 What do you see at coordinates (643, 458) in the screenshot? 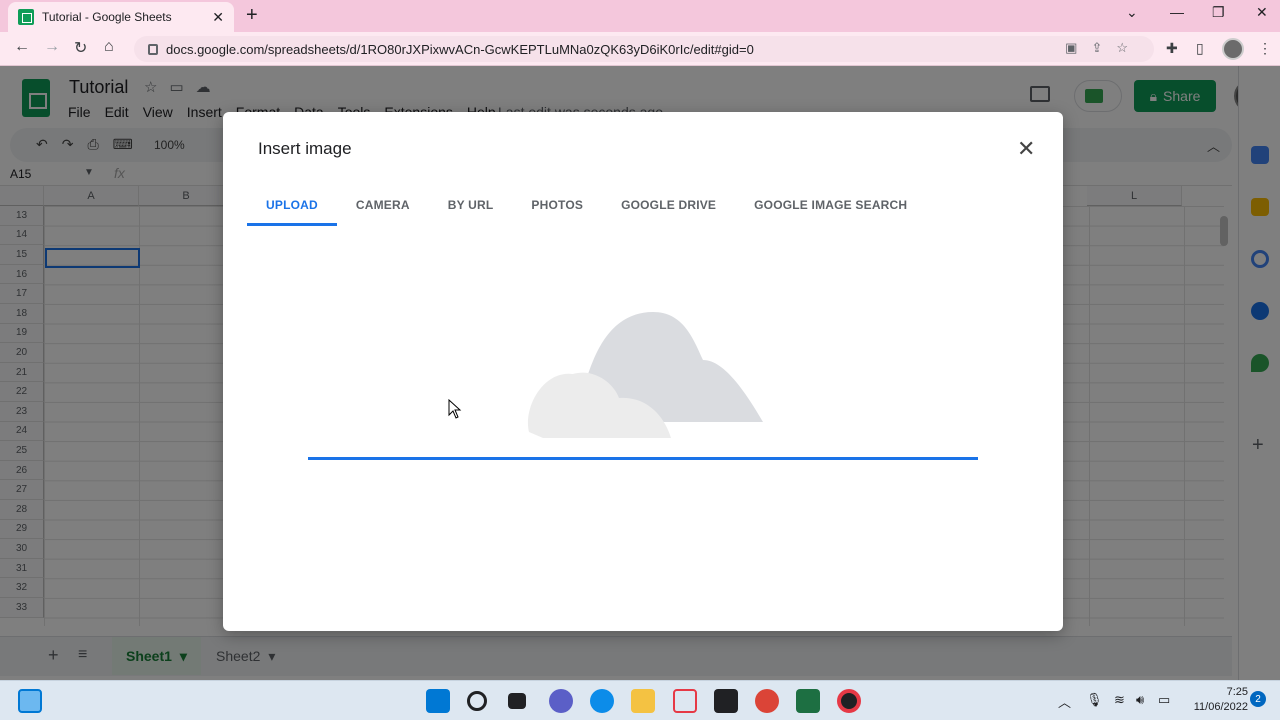
I see `upload-progress-bar` at bounding box center [643, 458].